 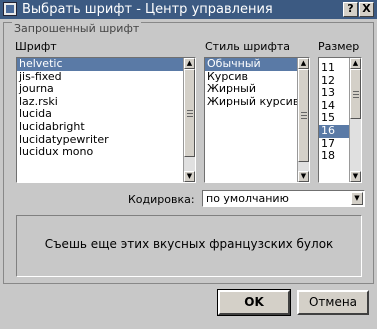 What do you see at coordinates (147, 9) in the screenshot?
I see `window-title: Выбрать шрифт - Центр управления` at bounding box center [147, 9].